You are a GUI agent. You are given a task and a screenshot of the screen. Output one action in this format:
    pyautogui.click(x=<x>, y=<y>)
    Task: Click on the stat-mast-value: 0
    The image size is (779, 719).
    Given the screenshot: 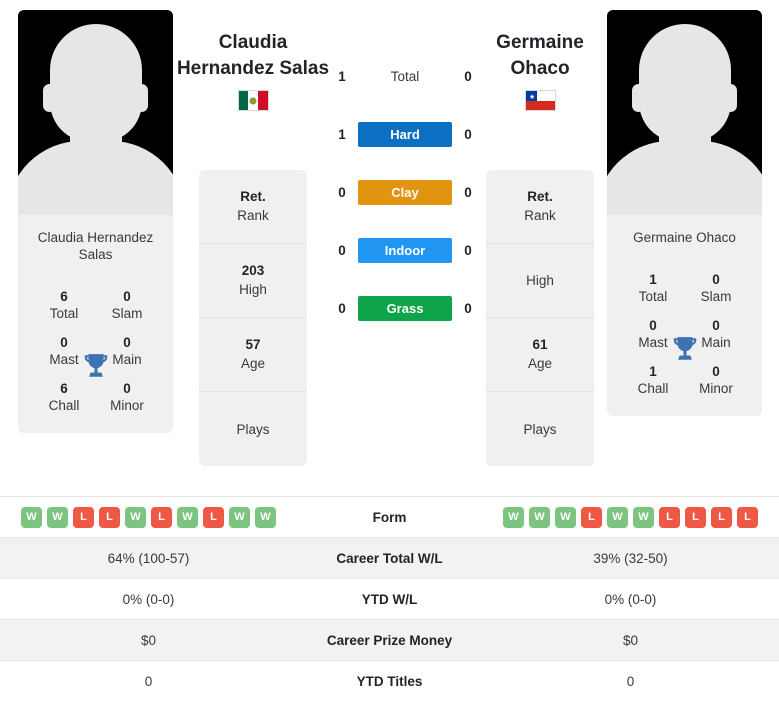 What is the action you would take?
    pyautogui.click(x=64, y=342)
    